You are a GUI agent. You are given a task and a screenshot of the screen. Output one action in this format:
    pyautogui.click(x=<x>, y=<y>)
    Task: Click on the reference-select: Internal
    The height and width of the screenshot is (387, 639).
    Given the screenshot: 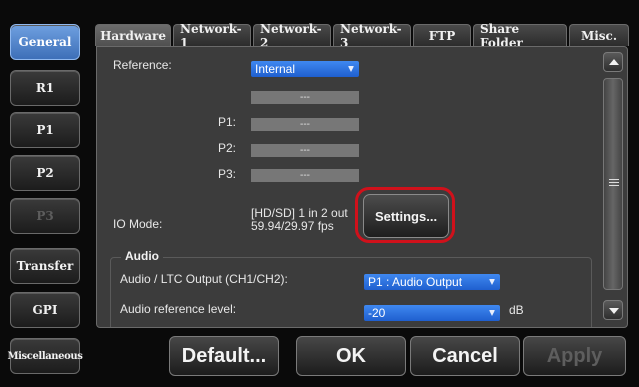 What is the action you would take?
    pyautogui.click(x=305, y=69)
    